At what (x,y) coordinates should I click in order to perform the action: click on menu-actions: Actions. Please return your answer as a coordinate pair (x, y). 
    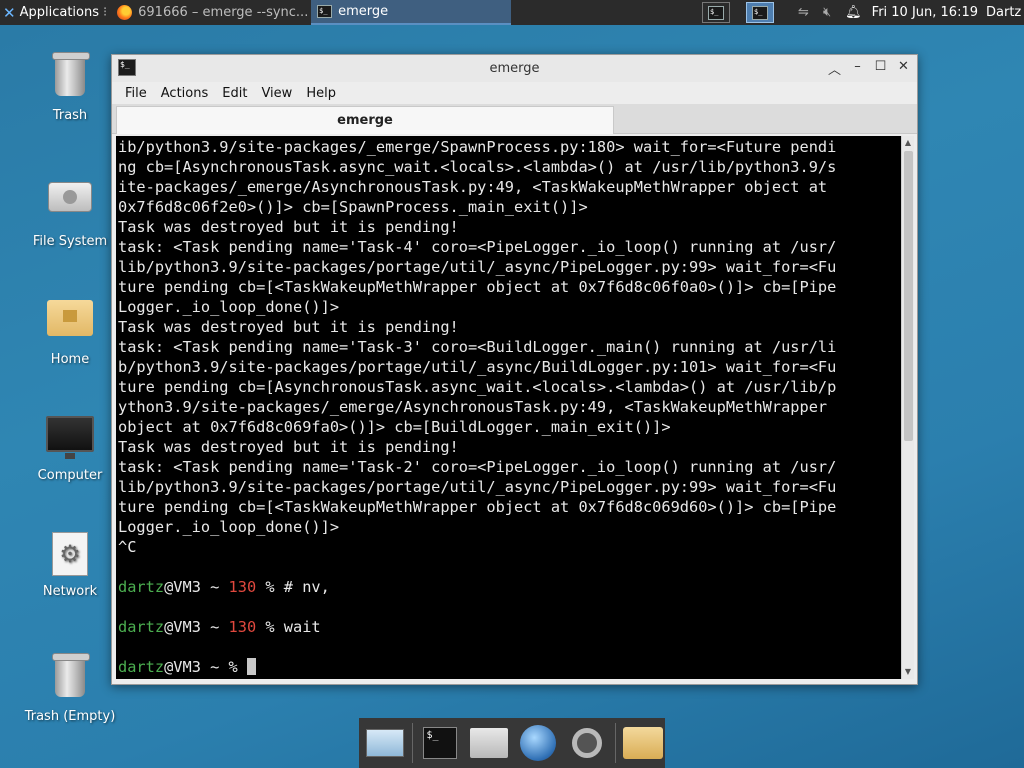
    Looking at the image, I should click on (185, 93).